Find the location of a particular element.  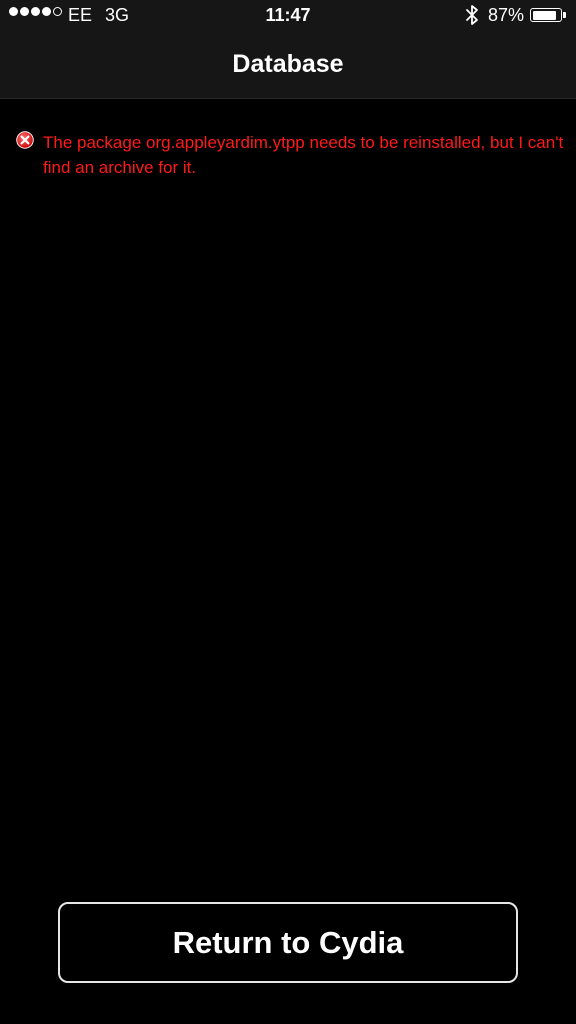

return-button-label: Return to Cydia is located at coordinates (288, 942).